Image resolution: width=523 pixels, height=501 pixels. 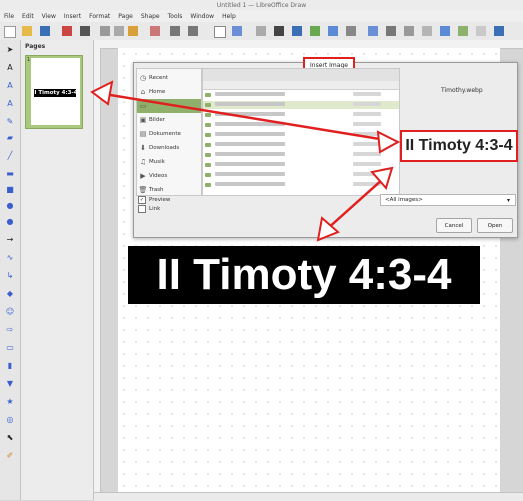 What do you see at coordinates (301, 75) in the screenshot?
I see `path-bar` at bounding box center [301, 75].